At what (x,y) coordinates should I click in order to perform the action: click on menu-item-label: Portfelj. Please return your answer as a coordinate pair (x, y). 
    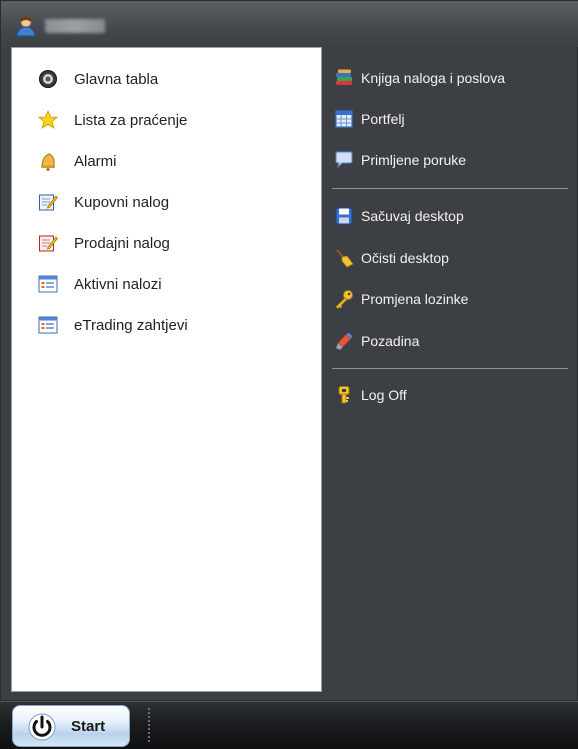
    Looking at the image, I should click on (383, 119).